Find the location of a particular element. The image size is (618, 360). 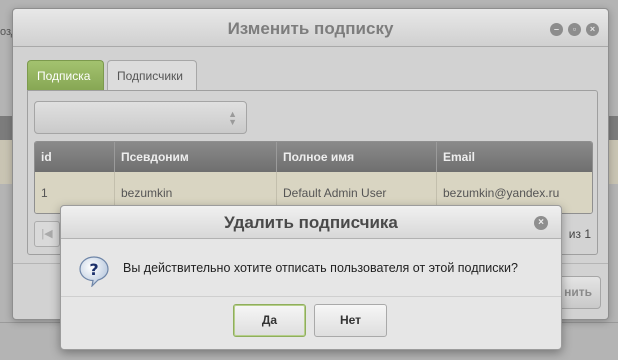

background-grid-row-left is located at coordinates (6, 162).